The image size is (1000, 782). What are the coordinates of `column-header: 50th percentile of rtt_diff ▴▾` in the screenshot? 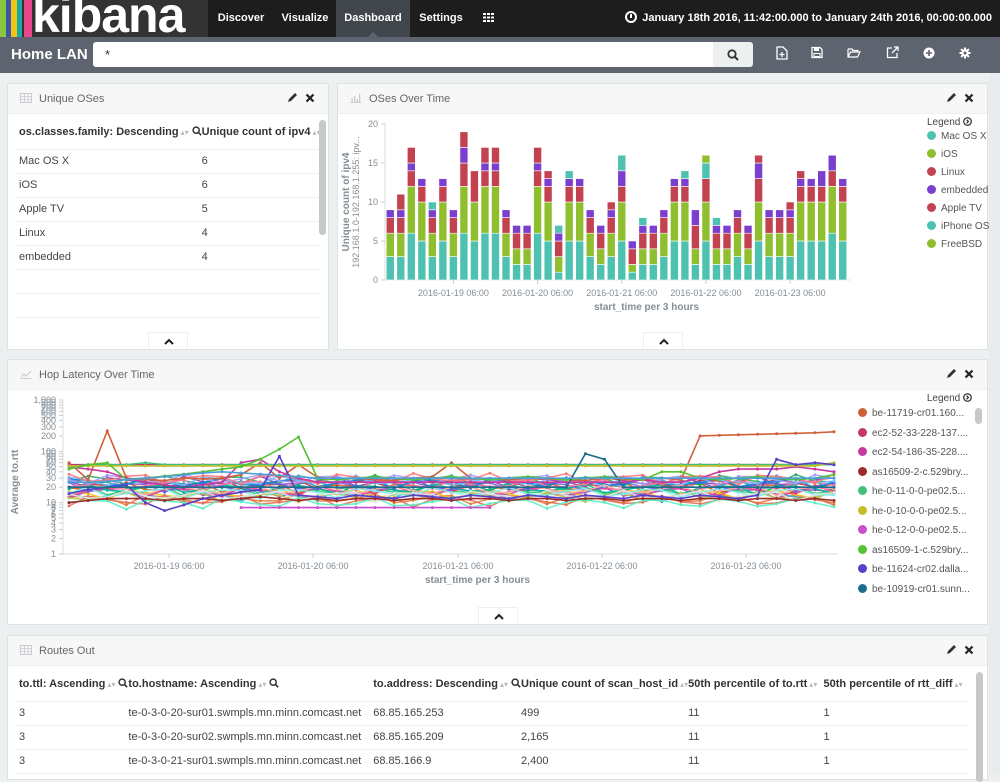 It's located at (895, 684).